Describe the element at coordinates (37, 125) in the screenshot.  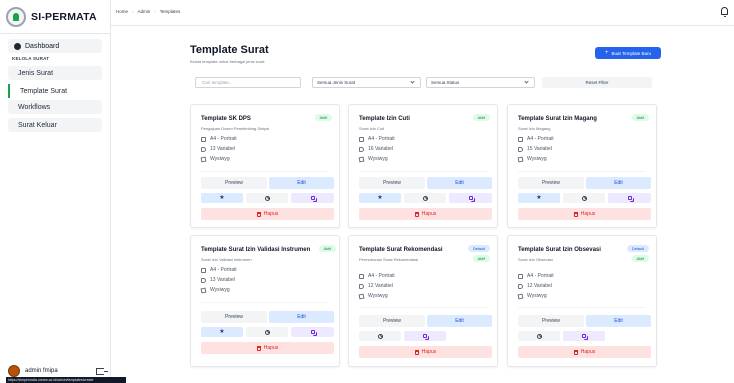
I see `sidebar-item-label: Surat Keluar` at that location.